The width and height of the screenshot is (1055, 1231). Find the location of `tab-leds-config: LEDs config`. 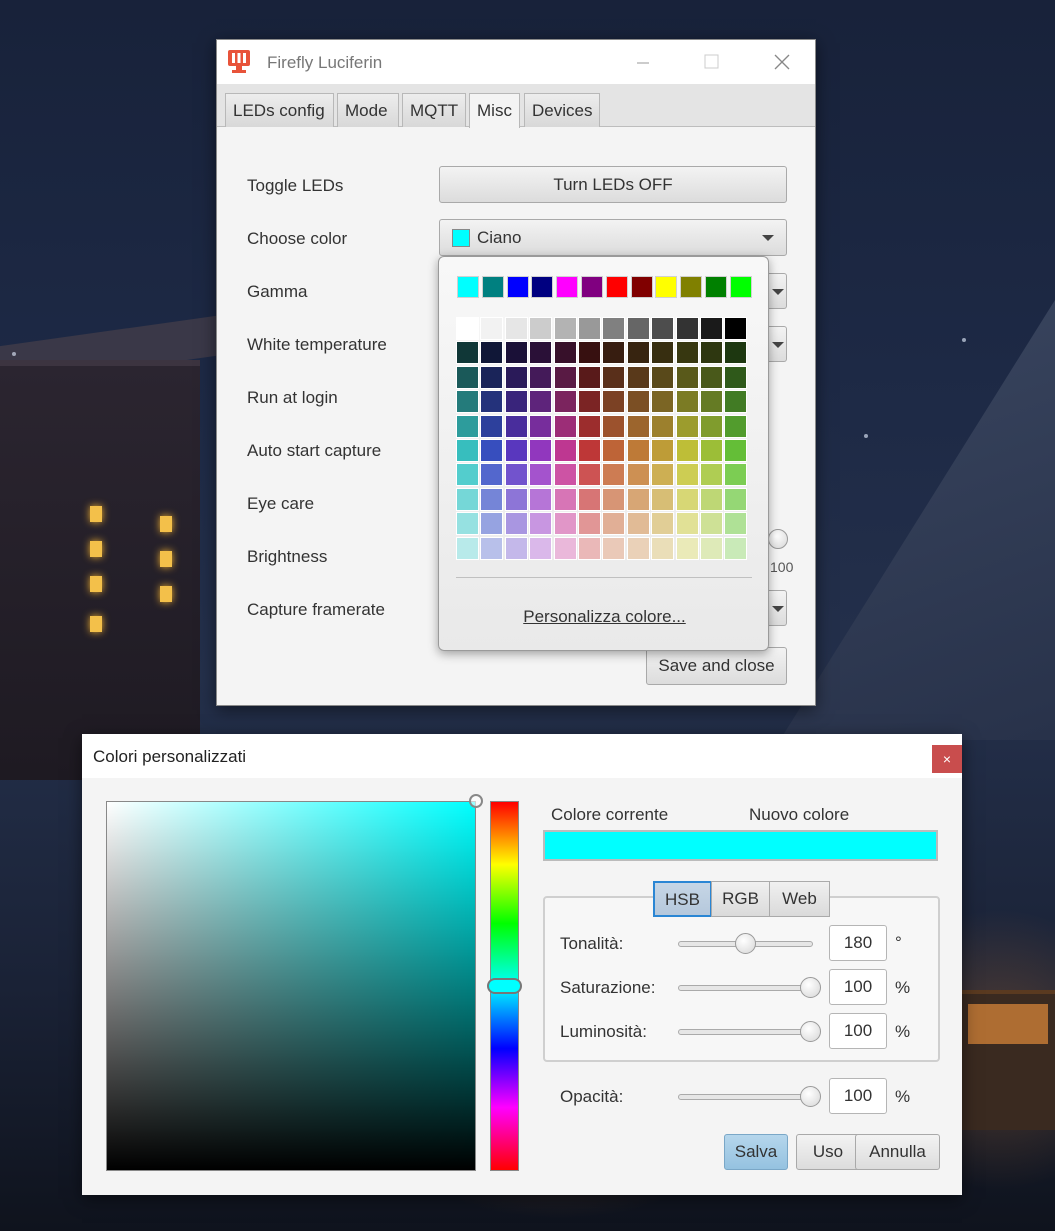

tab-leds-config: LEDs config is located at coordinates (279, 110).